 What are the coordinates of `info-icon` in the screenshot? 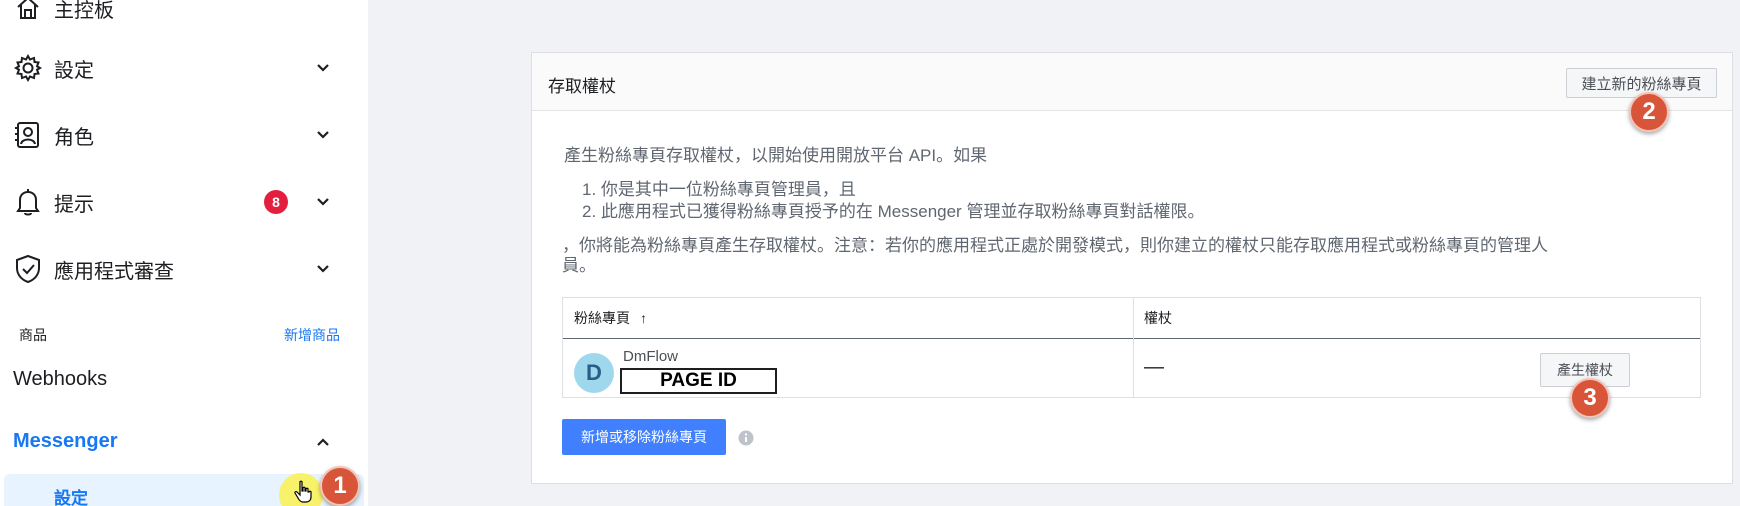 It's located at (746, 438).